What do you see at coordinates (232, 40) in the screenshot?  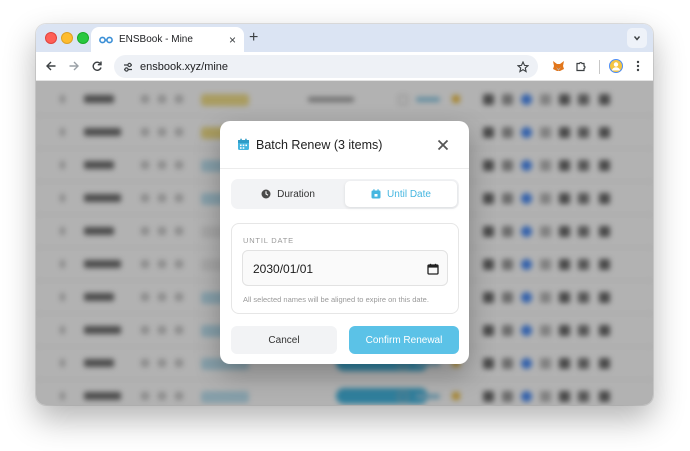 I see `tab-close-icon: ×` at bounding box center [232, 40].